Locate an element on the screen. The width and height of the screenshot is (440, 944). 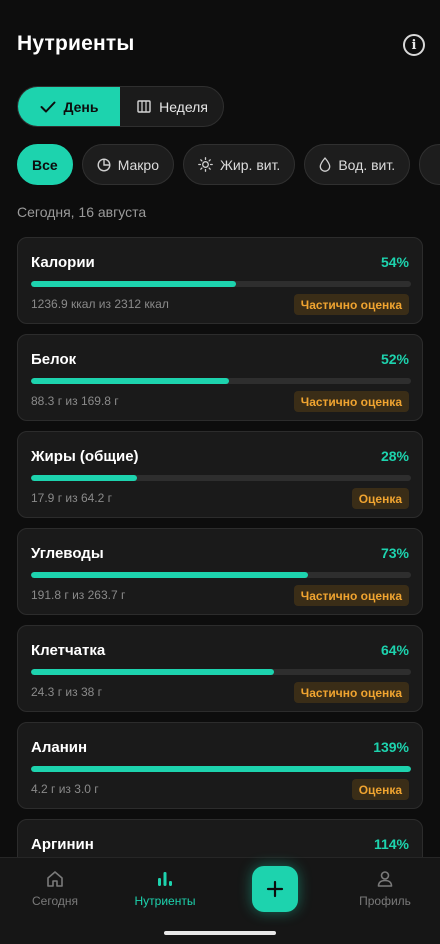
info-button: i is located at coordinates (414, 45).